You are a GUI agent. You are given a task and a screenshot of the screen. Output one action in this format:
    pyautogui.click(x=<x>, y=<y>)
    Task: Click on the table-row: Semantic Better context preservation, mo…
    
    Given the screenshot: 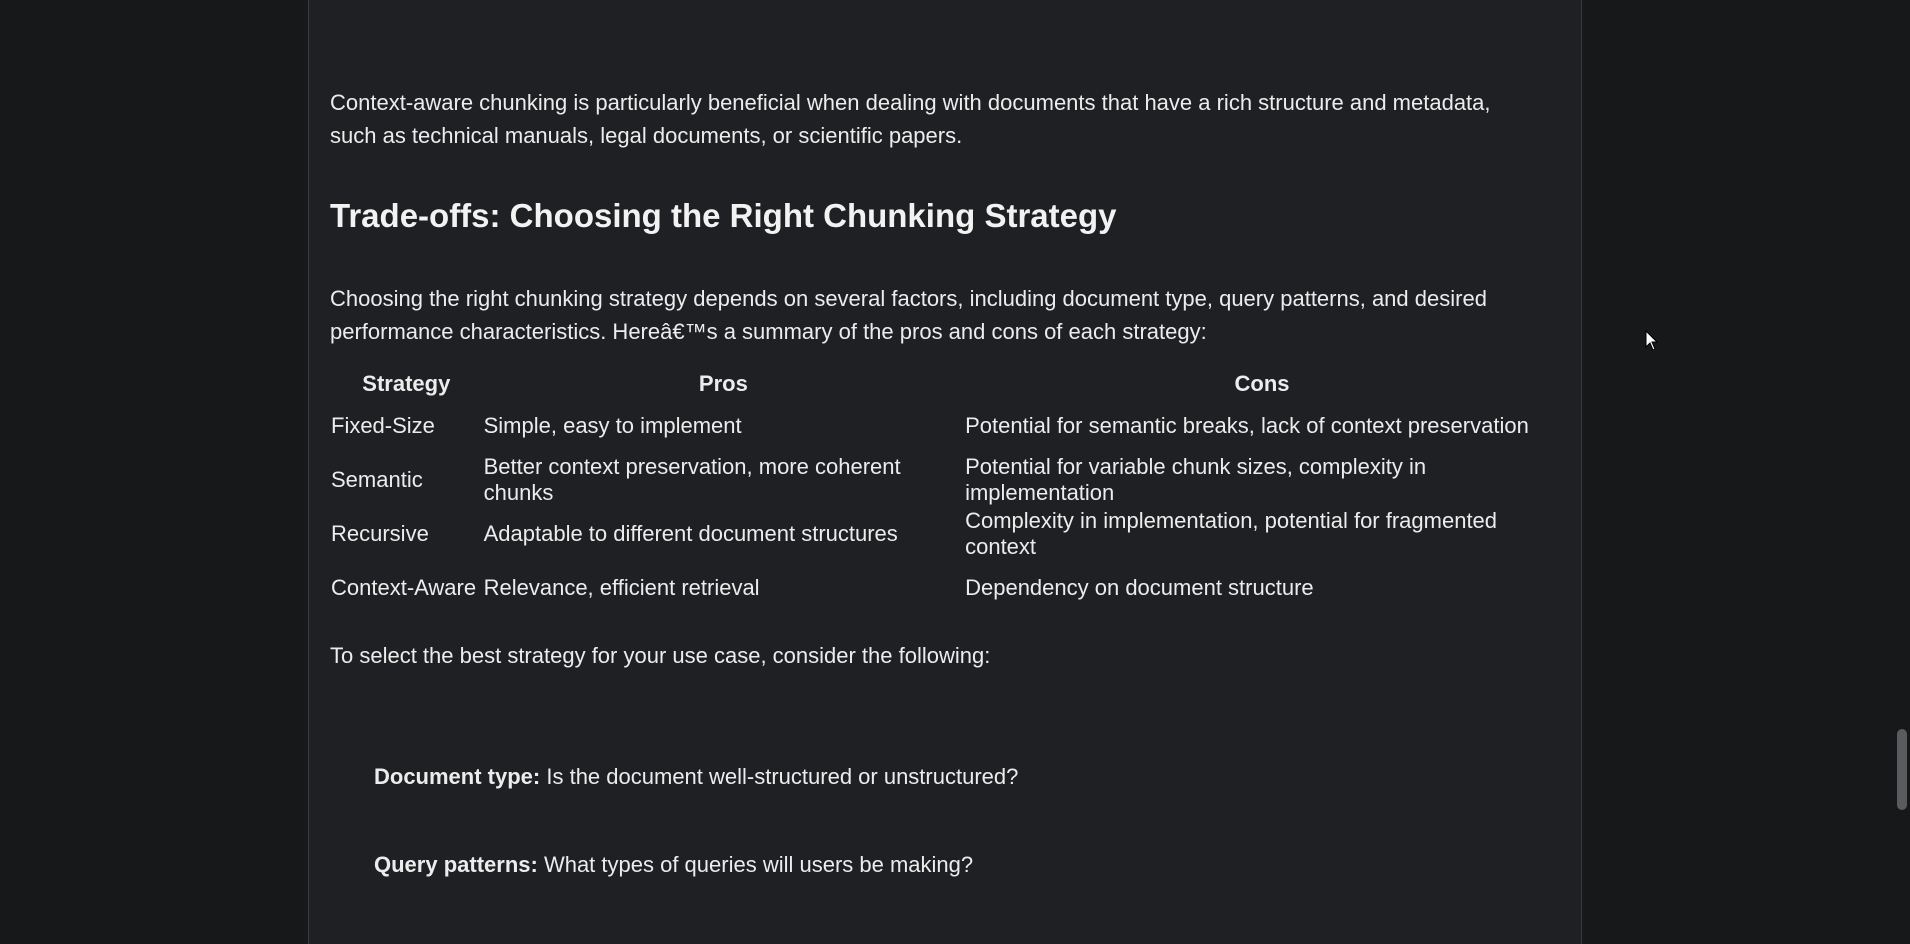 What is the action you would take?
    pyautogui.click(x=945, y=480)
    